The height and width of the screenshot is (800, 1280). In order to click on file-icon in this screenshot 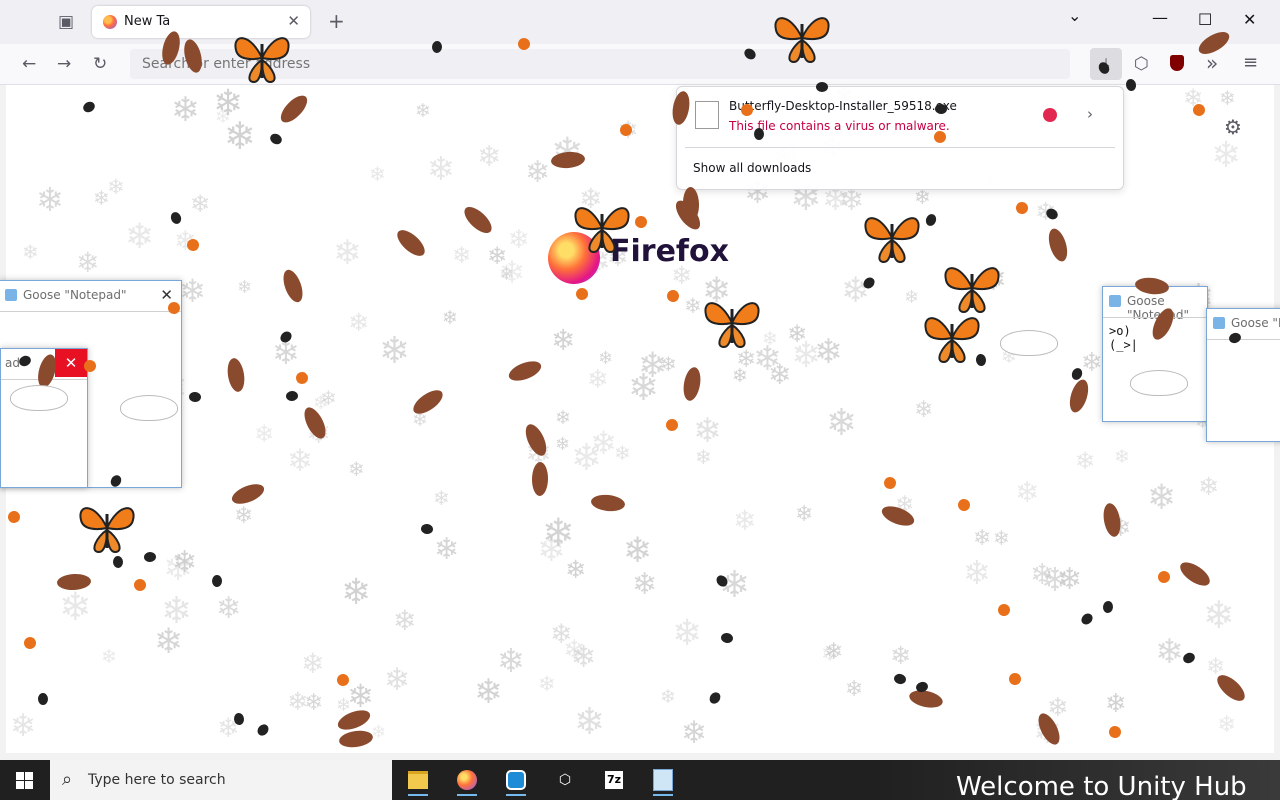, I will do `click(707, 115)`.